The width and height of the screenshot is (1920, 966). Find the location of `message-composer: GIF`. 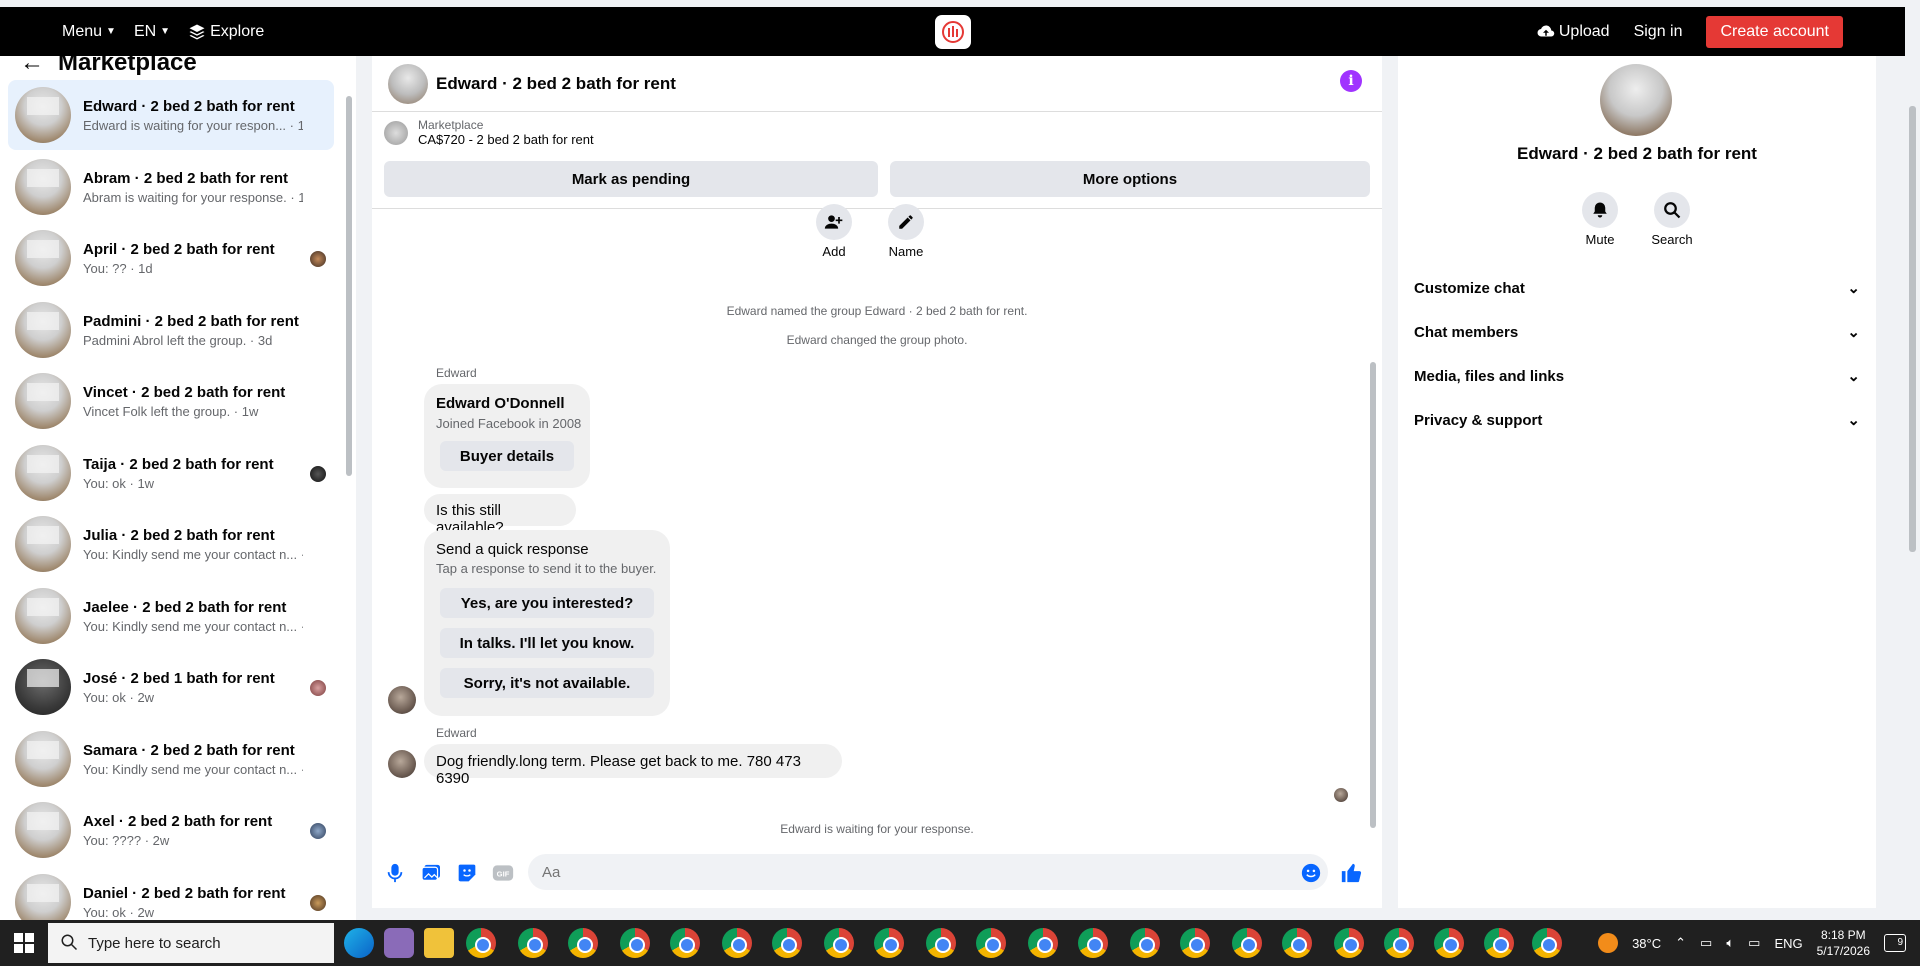

message-composer: GIF is located at coordinates (877, 873).